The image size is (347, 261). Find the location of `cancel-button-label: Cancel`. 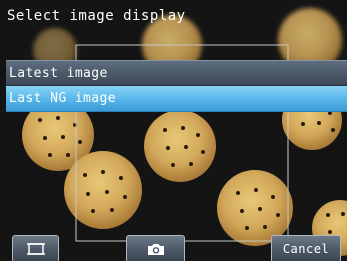

cancel-button-label: Cancel is located at coordinates (306, 248).